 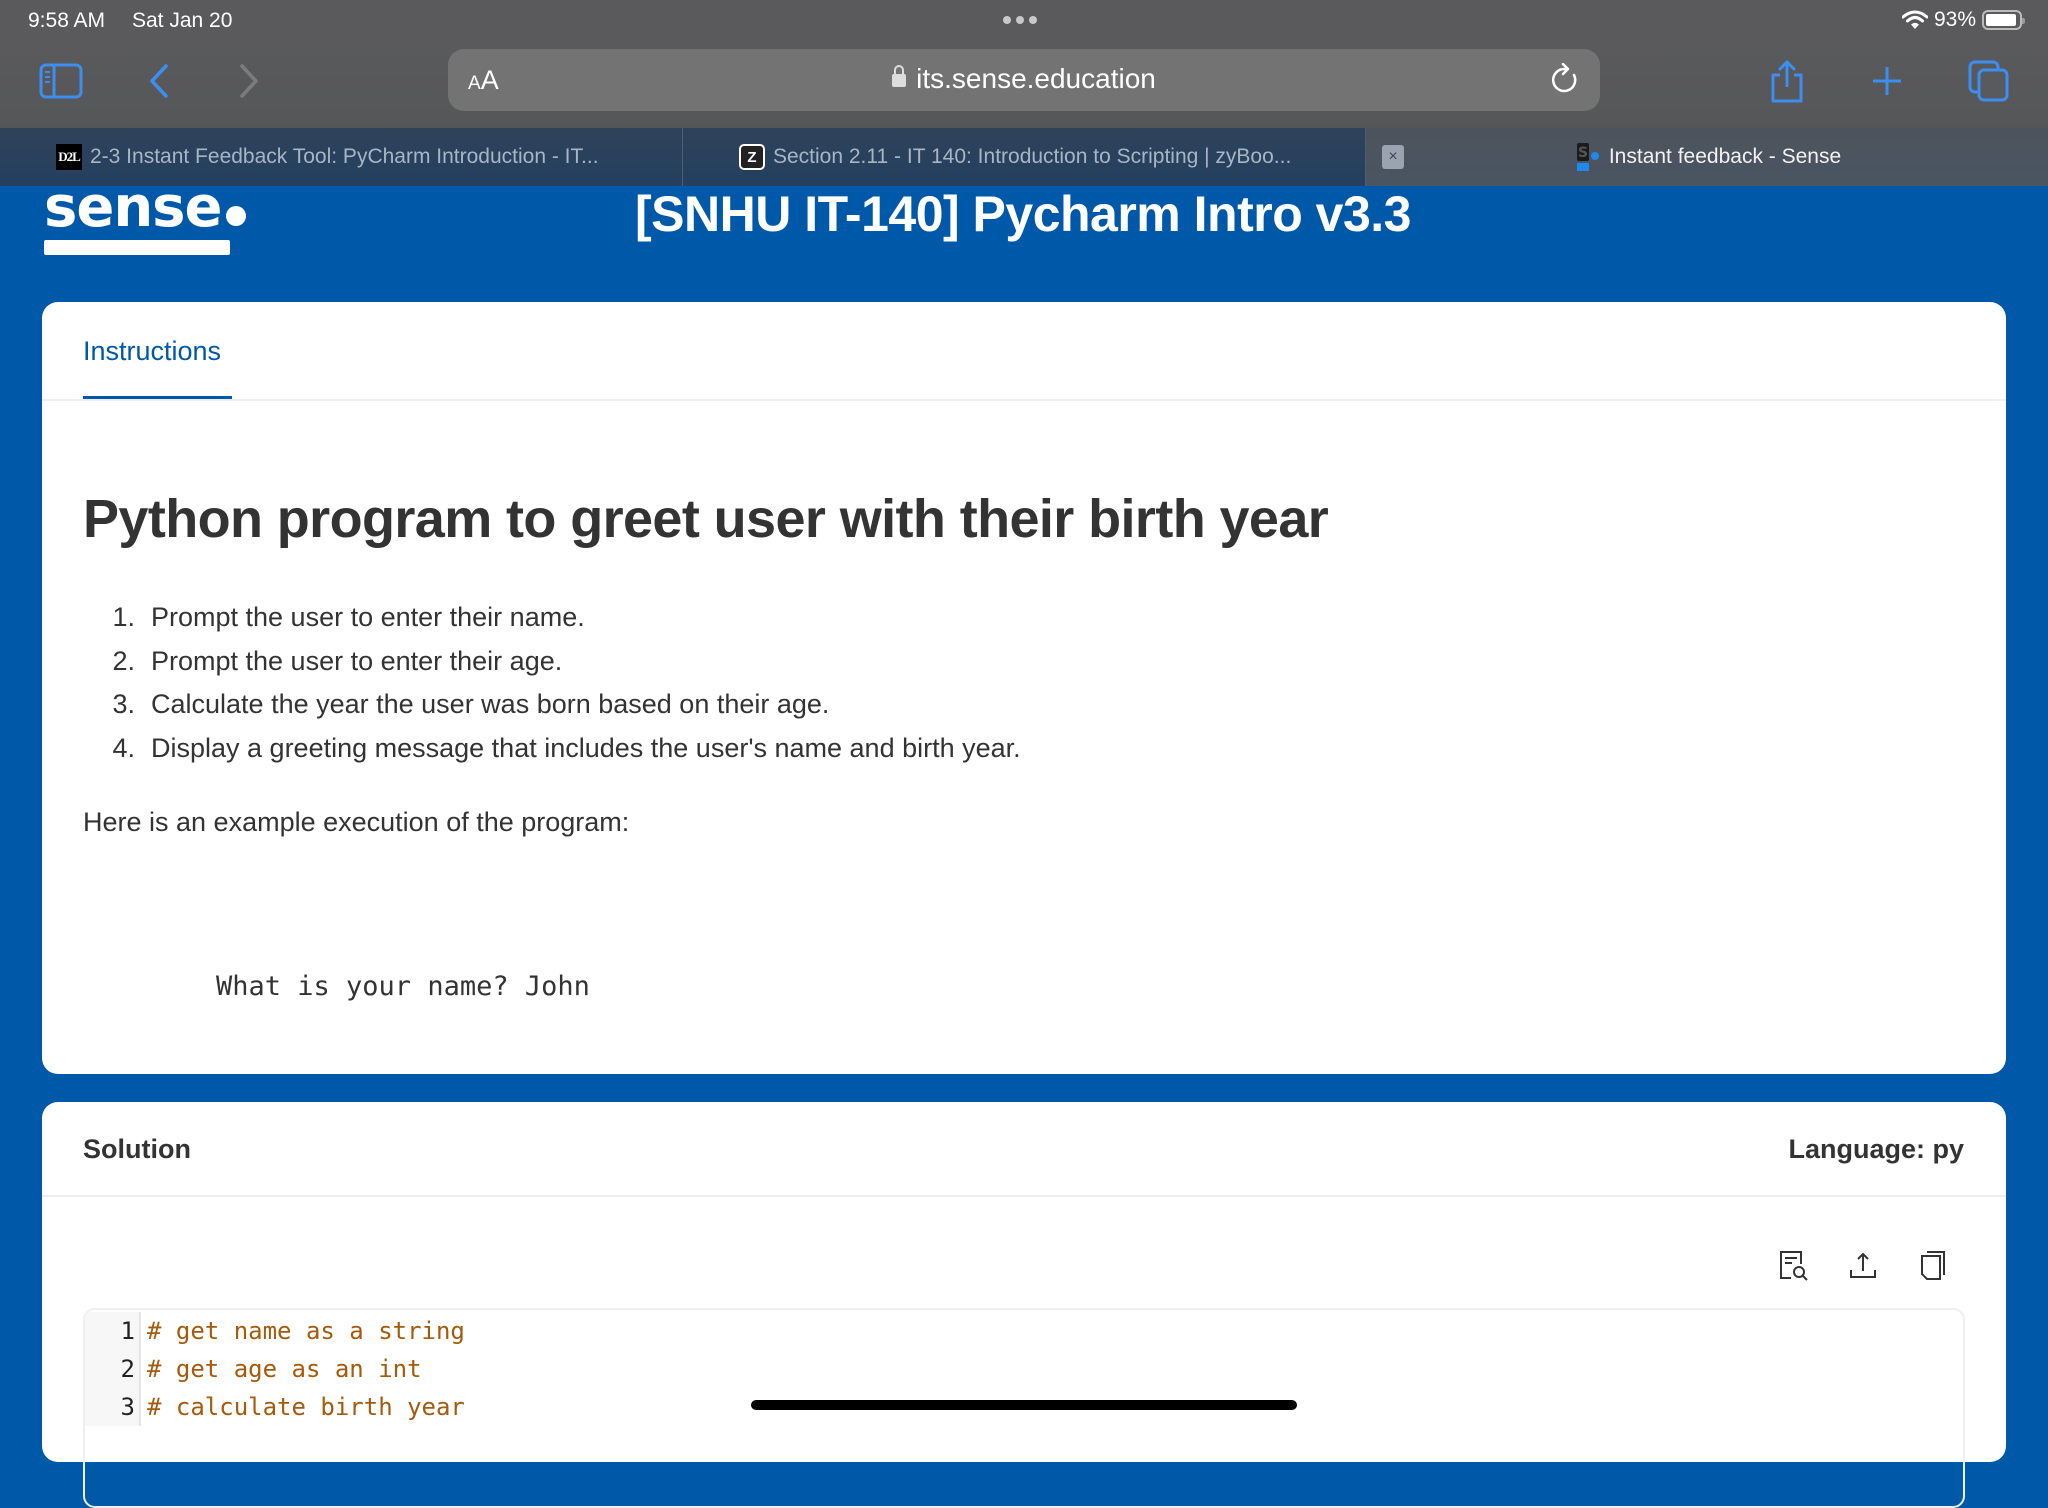 I want to click on logo-underline, so click(x=137, y=247).